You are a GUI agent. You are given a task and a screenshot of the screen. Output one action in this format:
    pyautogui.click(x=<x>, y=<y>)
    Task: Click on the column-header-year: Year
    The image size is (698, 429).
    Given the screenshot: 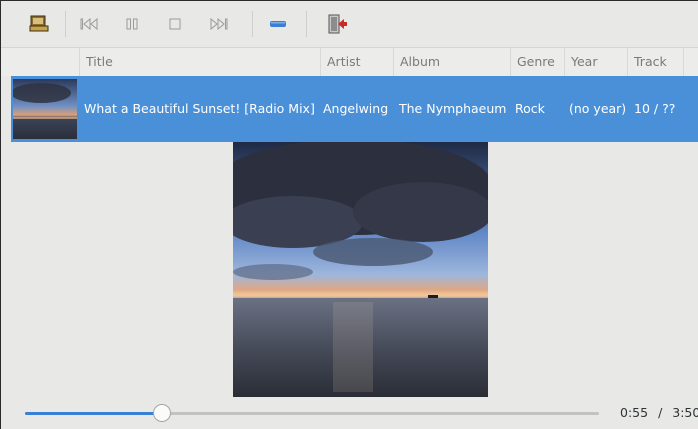 What is the action you would take?
    pyautogui.click(x=595, y=62)
    